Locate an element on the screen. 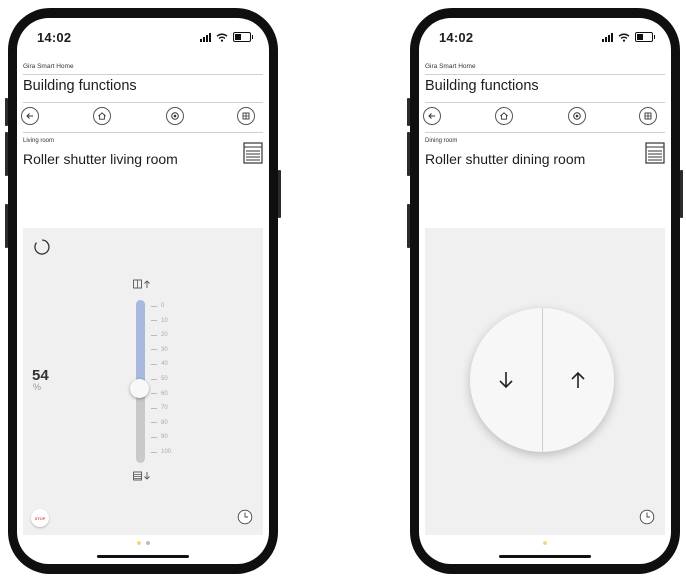 The image size is (686, 578). arrow-up-icon is located at coordinates (578, 379).